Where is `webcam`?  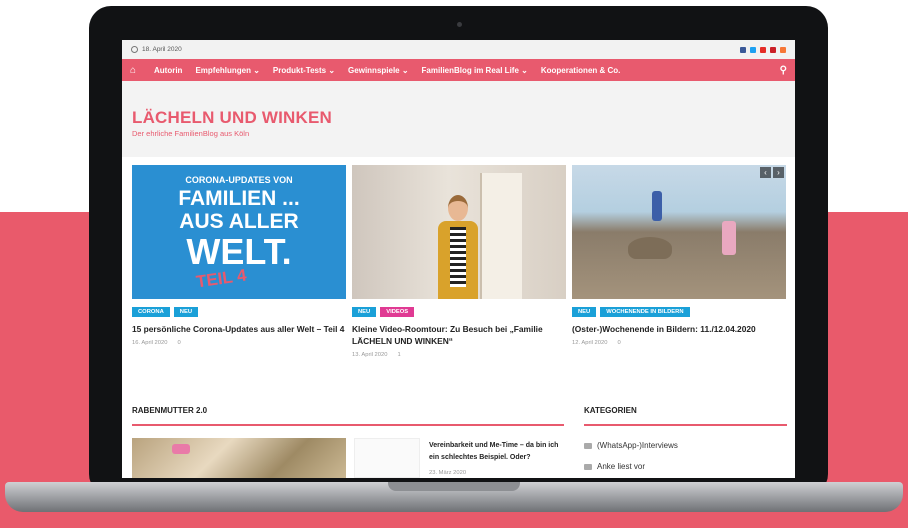 webcam is located at coordinates (459, 24).